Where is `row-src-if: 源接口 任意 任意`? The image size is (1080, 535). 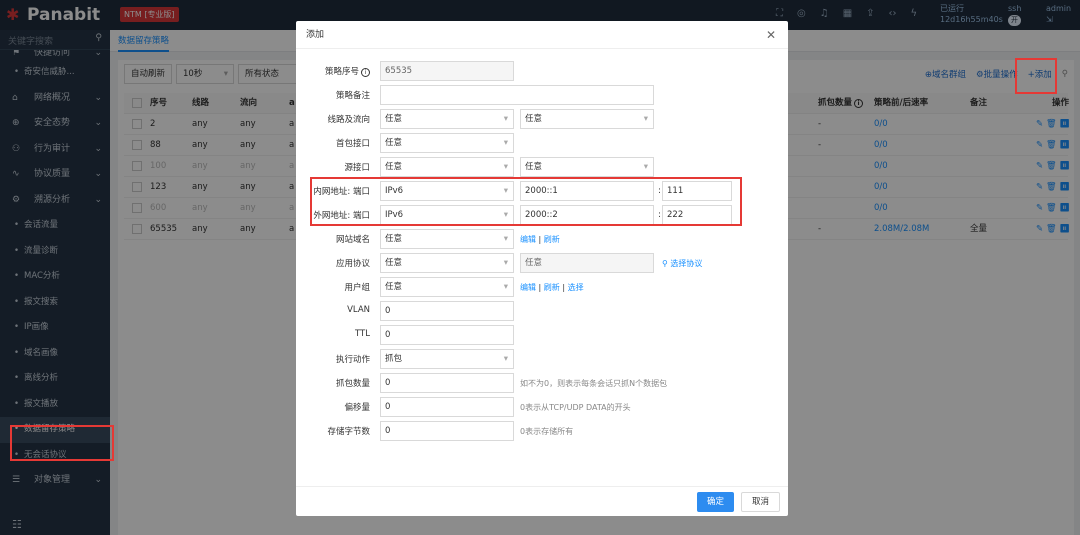 row-src-if: 源接口 任意 任意 is located at coordinates (542, 167).